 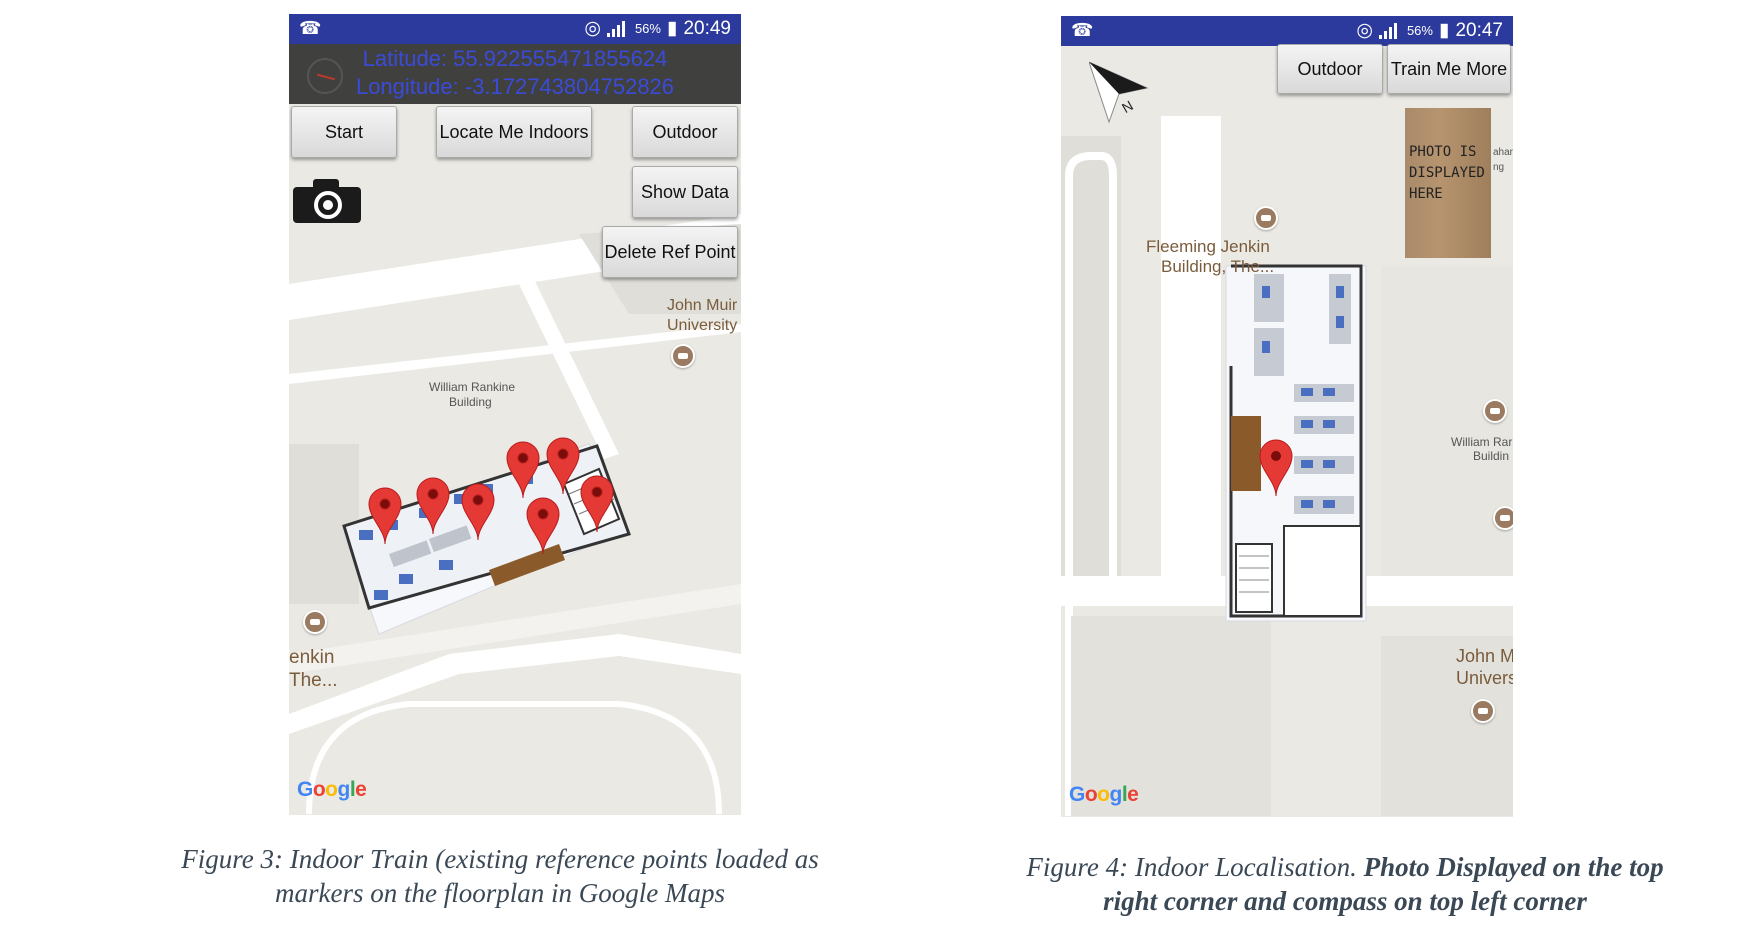 I want to click on location-photo: PHOTO IS DISPLAYED HERE, so click(x=1448, y=183).